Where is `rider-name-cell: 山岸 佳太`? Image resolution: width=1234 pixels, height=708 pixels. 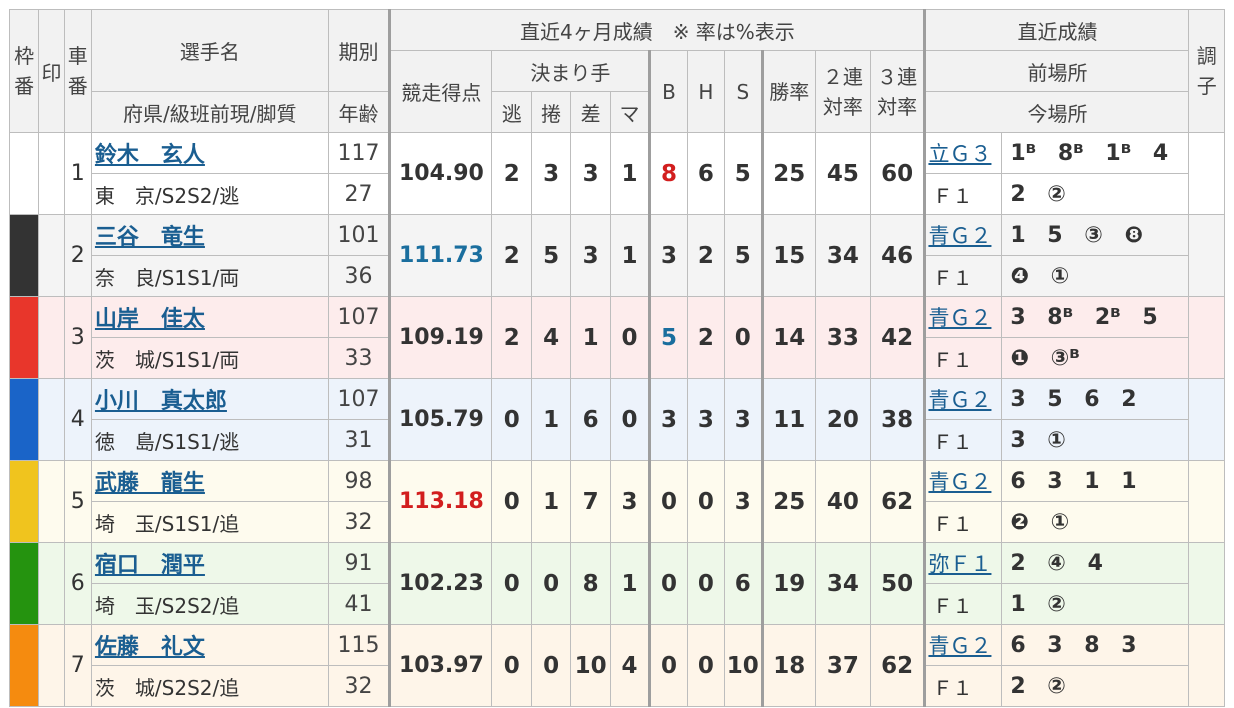 rider-name-cell: 山岸 佳太 is located at coordinates (209, 317).